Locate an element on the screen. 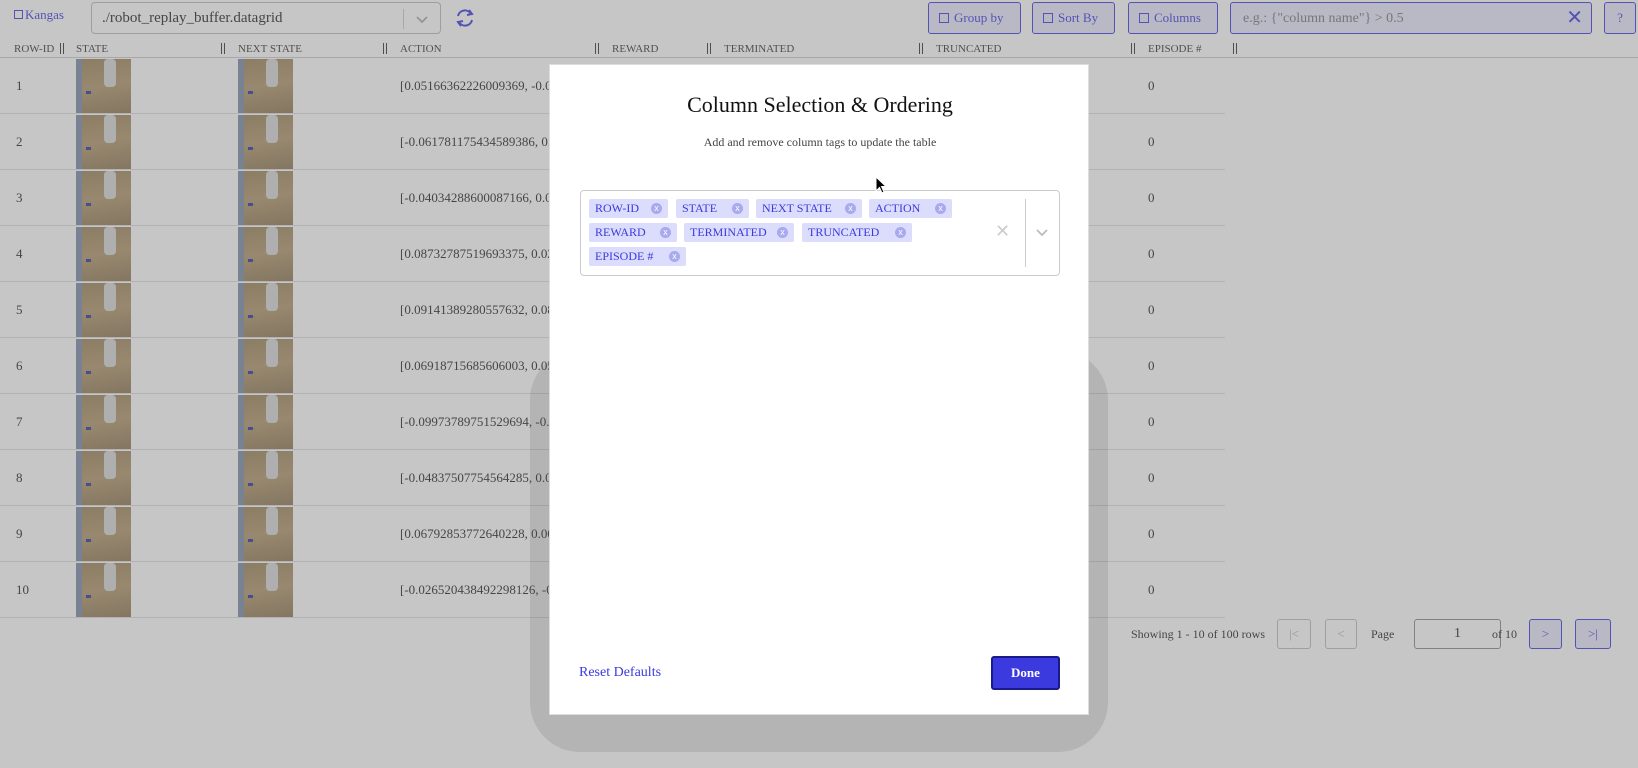  column-tag: TRUNCATED x is located at coordinates (857, 232).